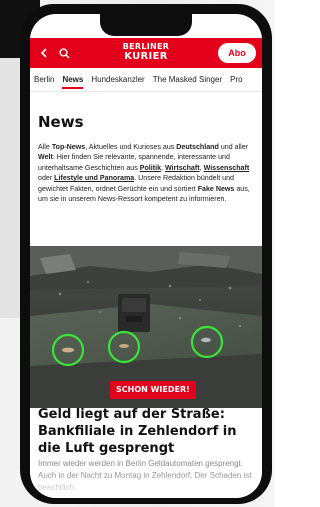 The image size is (320, 507). I want to click on link-politik: Politik, so click(150, 168).